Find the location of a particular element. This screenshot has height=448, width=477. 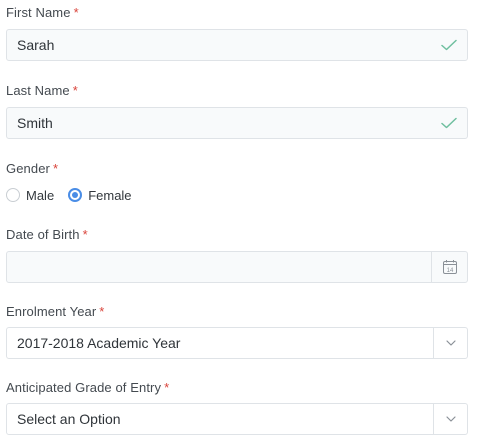

first-name-input: Sarah is located at coordinates (237, 45).